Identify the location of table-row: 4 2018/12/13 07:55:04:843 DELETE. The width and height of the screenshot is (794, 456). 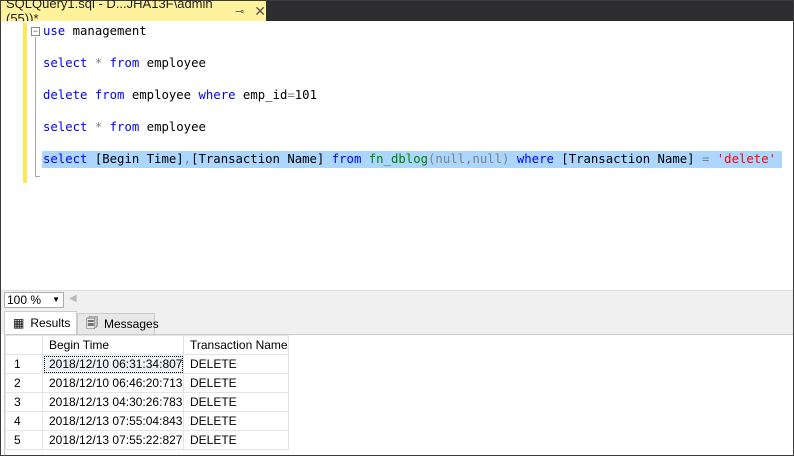
(147, 421).